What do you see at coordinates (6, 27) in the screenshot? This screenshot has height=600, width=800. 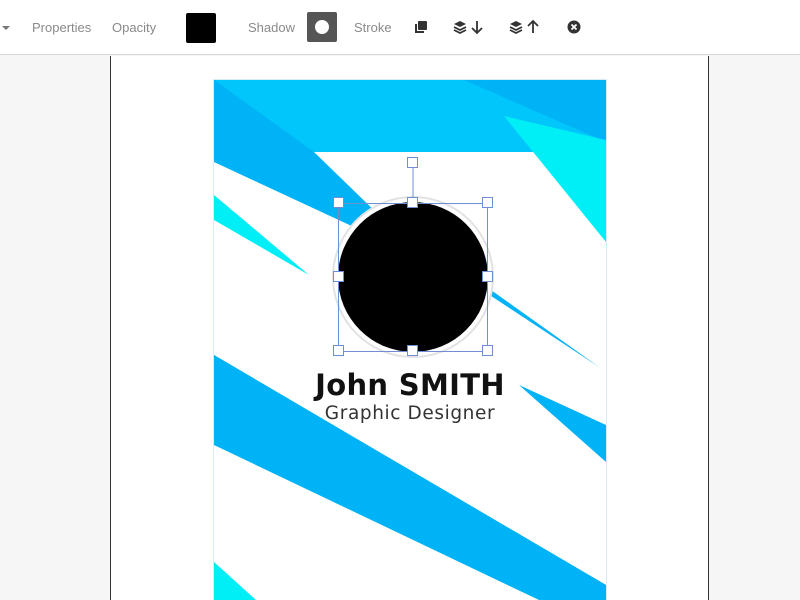 I see `dropdown-caret-icon` at bounding box center [6, 27].